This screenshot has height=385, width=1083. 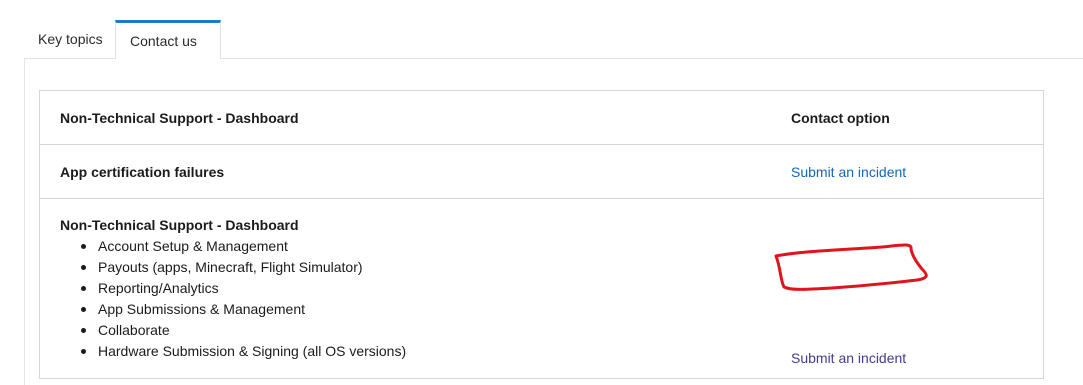 I want to click on tab-bar: Key topics Contact us, so click(x=122, y=39).